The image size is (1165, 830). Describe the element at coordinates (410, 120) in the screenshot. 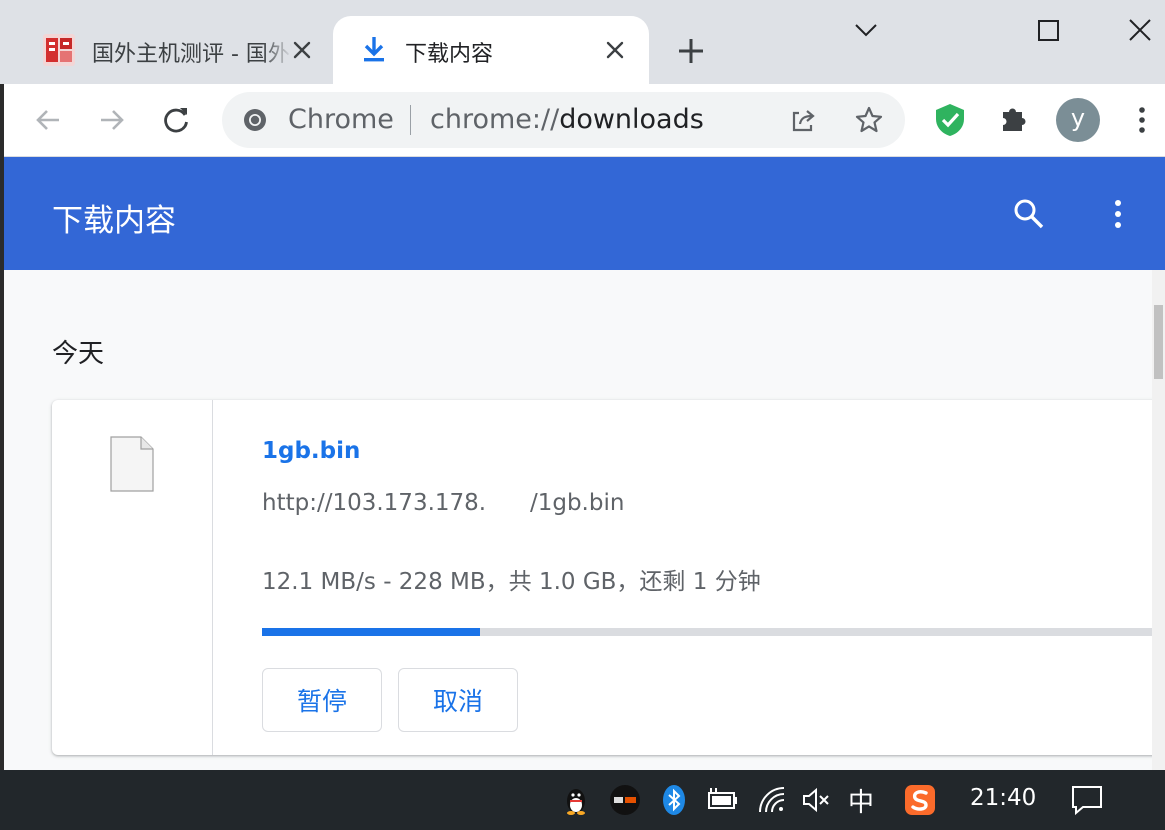

I see `omnibox-divider` at that location.